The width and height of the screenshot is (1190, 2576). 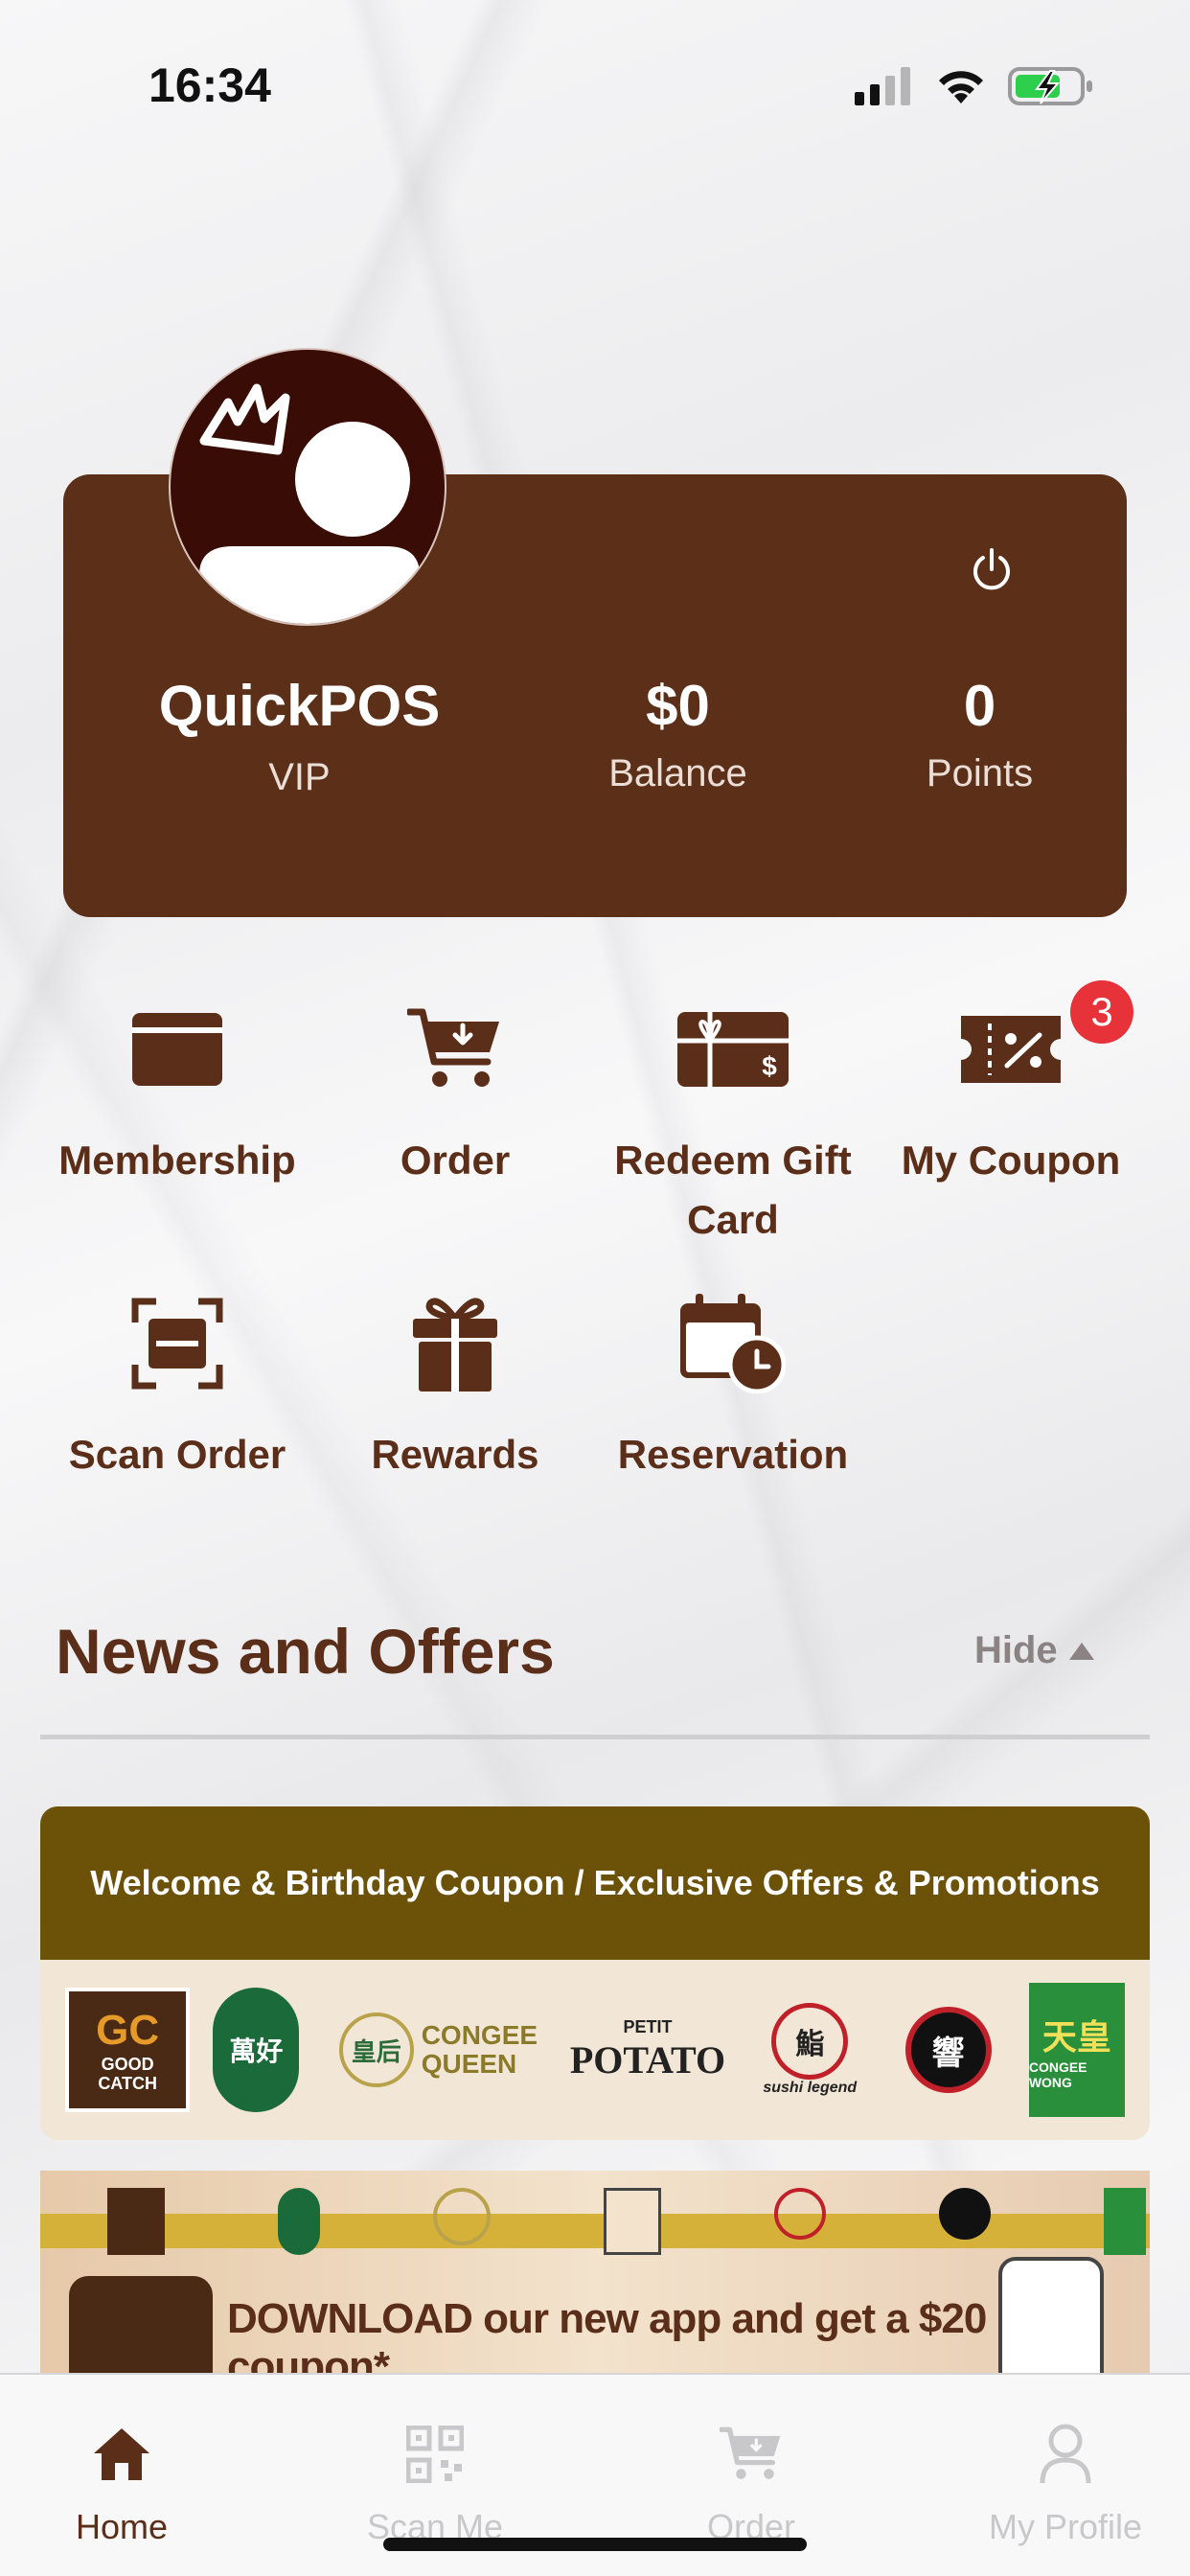 What do you see at coordinates (733, 1343) in the screenshot?
I see `calendar-clock-icon` at bounding box center [733, 1343].